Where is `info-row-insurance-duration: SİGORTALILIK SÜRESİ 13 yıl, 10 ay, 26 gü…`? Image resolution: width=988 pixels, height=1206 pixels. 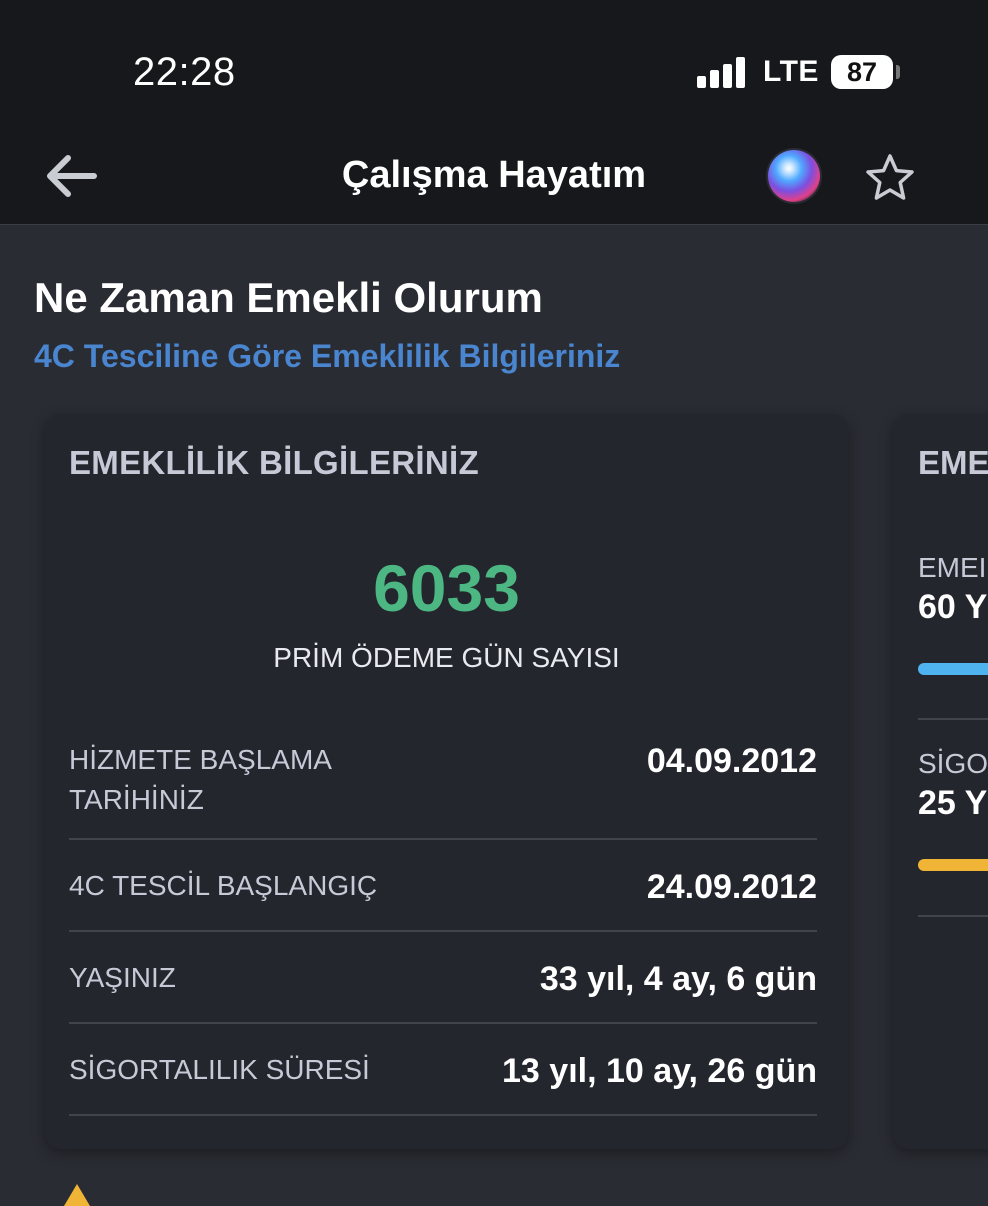 info-row-insurance-duration: SİGORTALILIK SÜRESİ 13 yıl, 10 ay, 26 gü… is located at coordinates (443, 1069).